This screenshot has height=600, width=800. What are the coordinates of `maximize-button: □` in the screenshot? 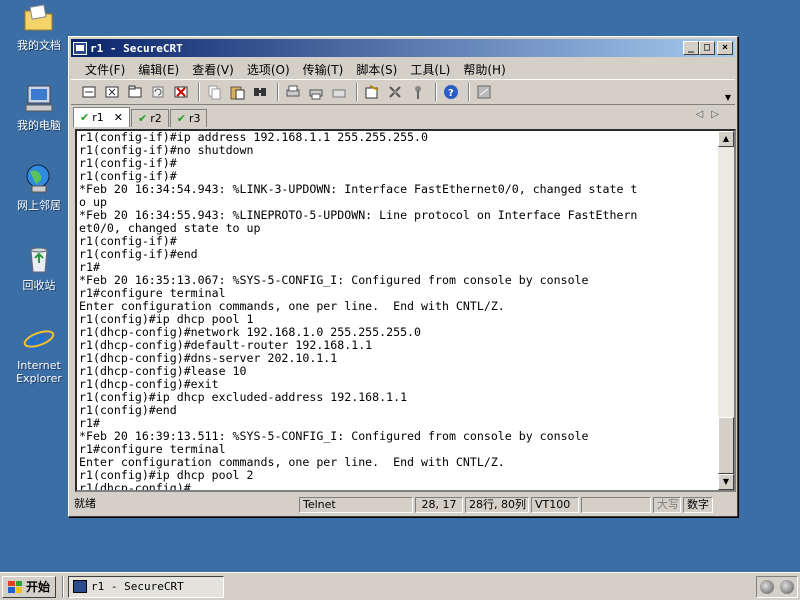 It's located at (707, 48).